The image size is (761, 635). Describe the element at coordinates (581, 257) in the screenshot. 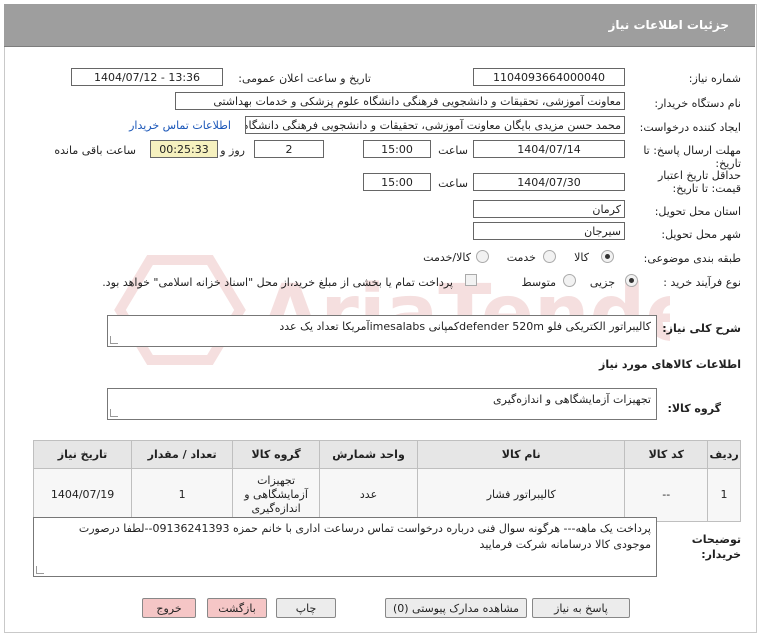

I see `category-option-goods: کالا` at that location.